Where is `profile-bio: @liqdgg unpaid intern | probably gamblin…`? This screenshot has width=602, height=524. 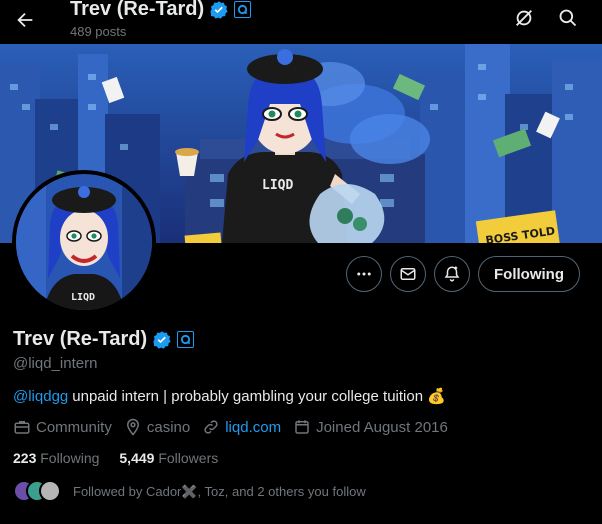 profile-bio: @liqdgg unpaid intern | probably gamblin… is located at coordinates (229, 396).